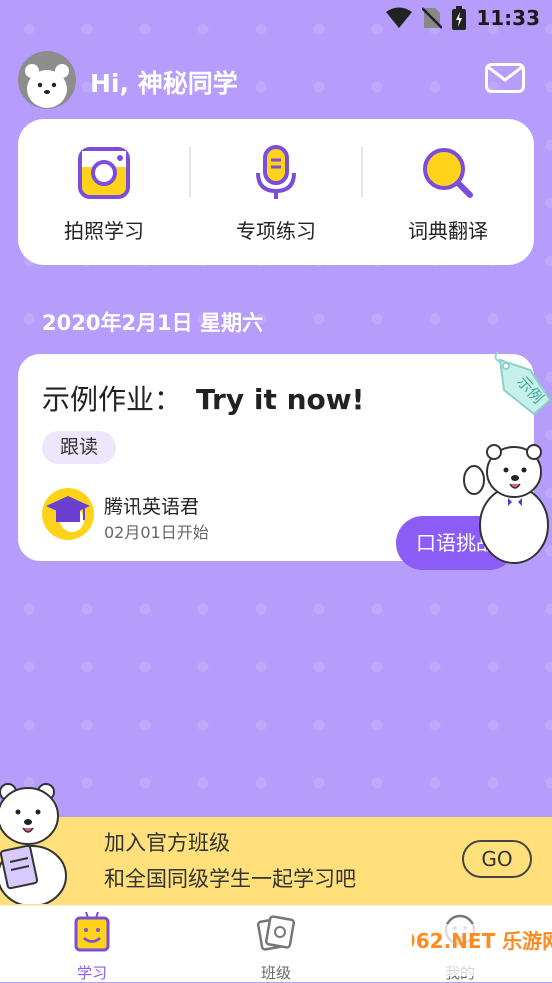 The height and width of the screenshot is (983, 552). I want to click on example-tag: 示例, so click(523, 383).